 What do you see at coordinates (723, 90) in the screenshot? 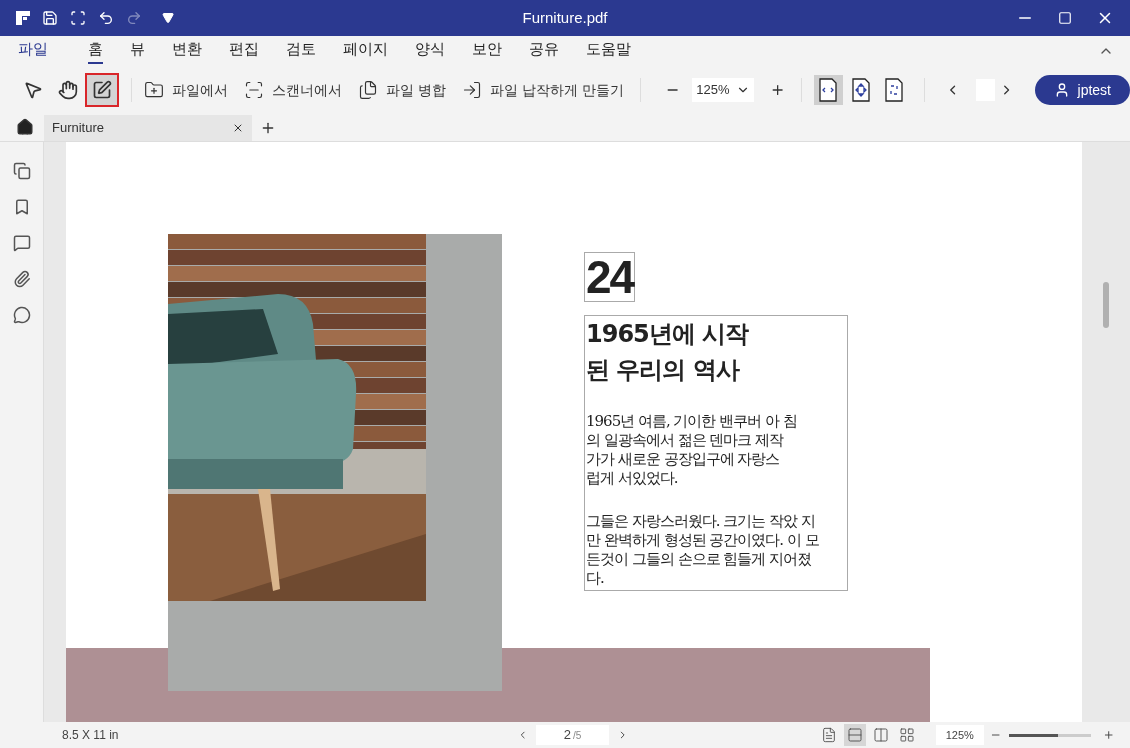
I see `zoom-dropdown: 125%` at bounding box center [723, 90].